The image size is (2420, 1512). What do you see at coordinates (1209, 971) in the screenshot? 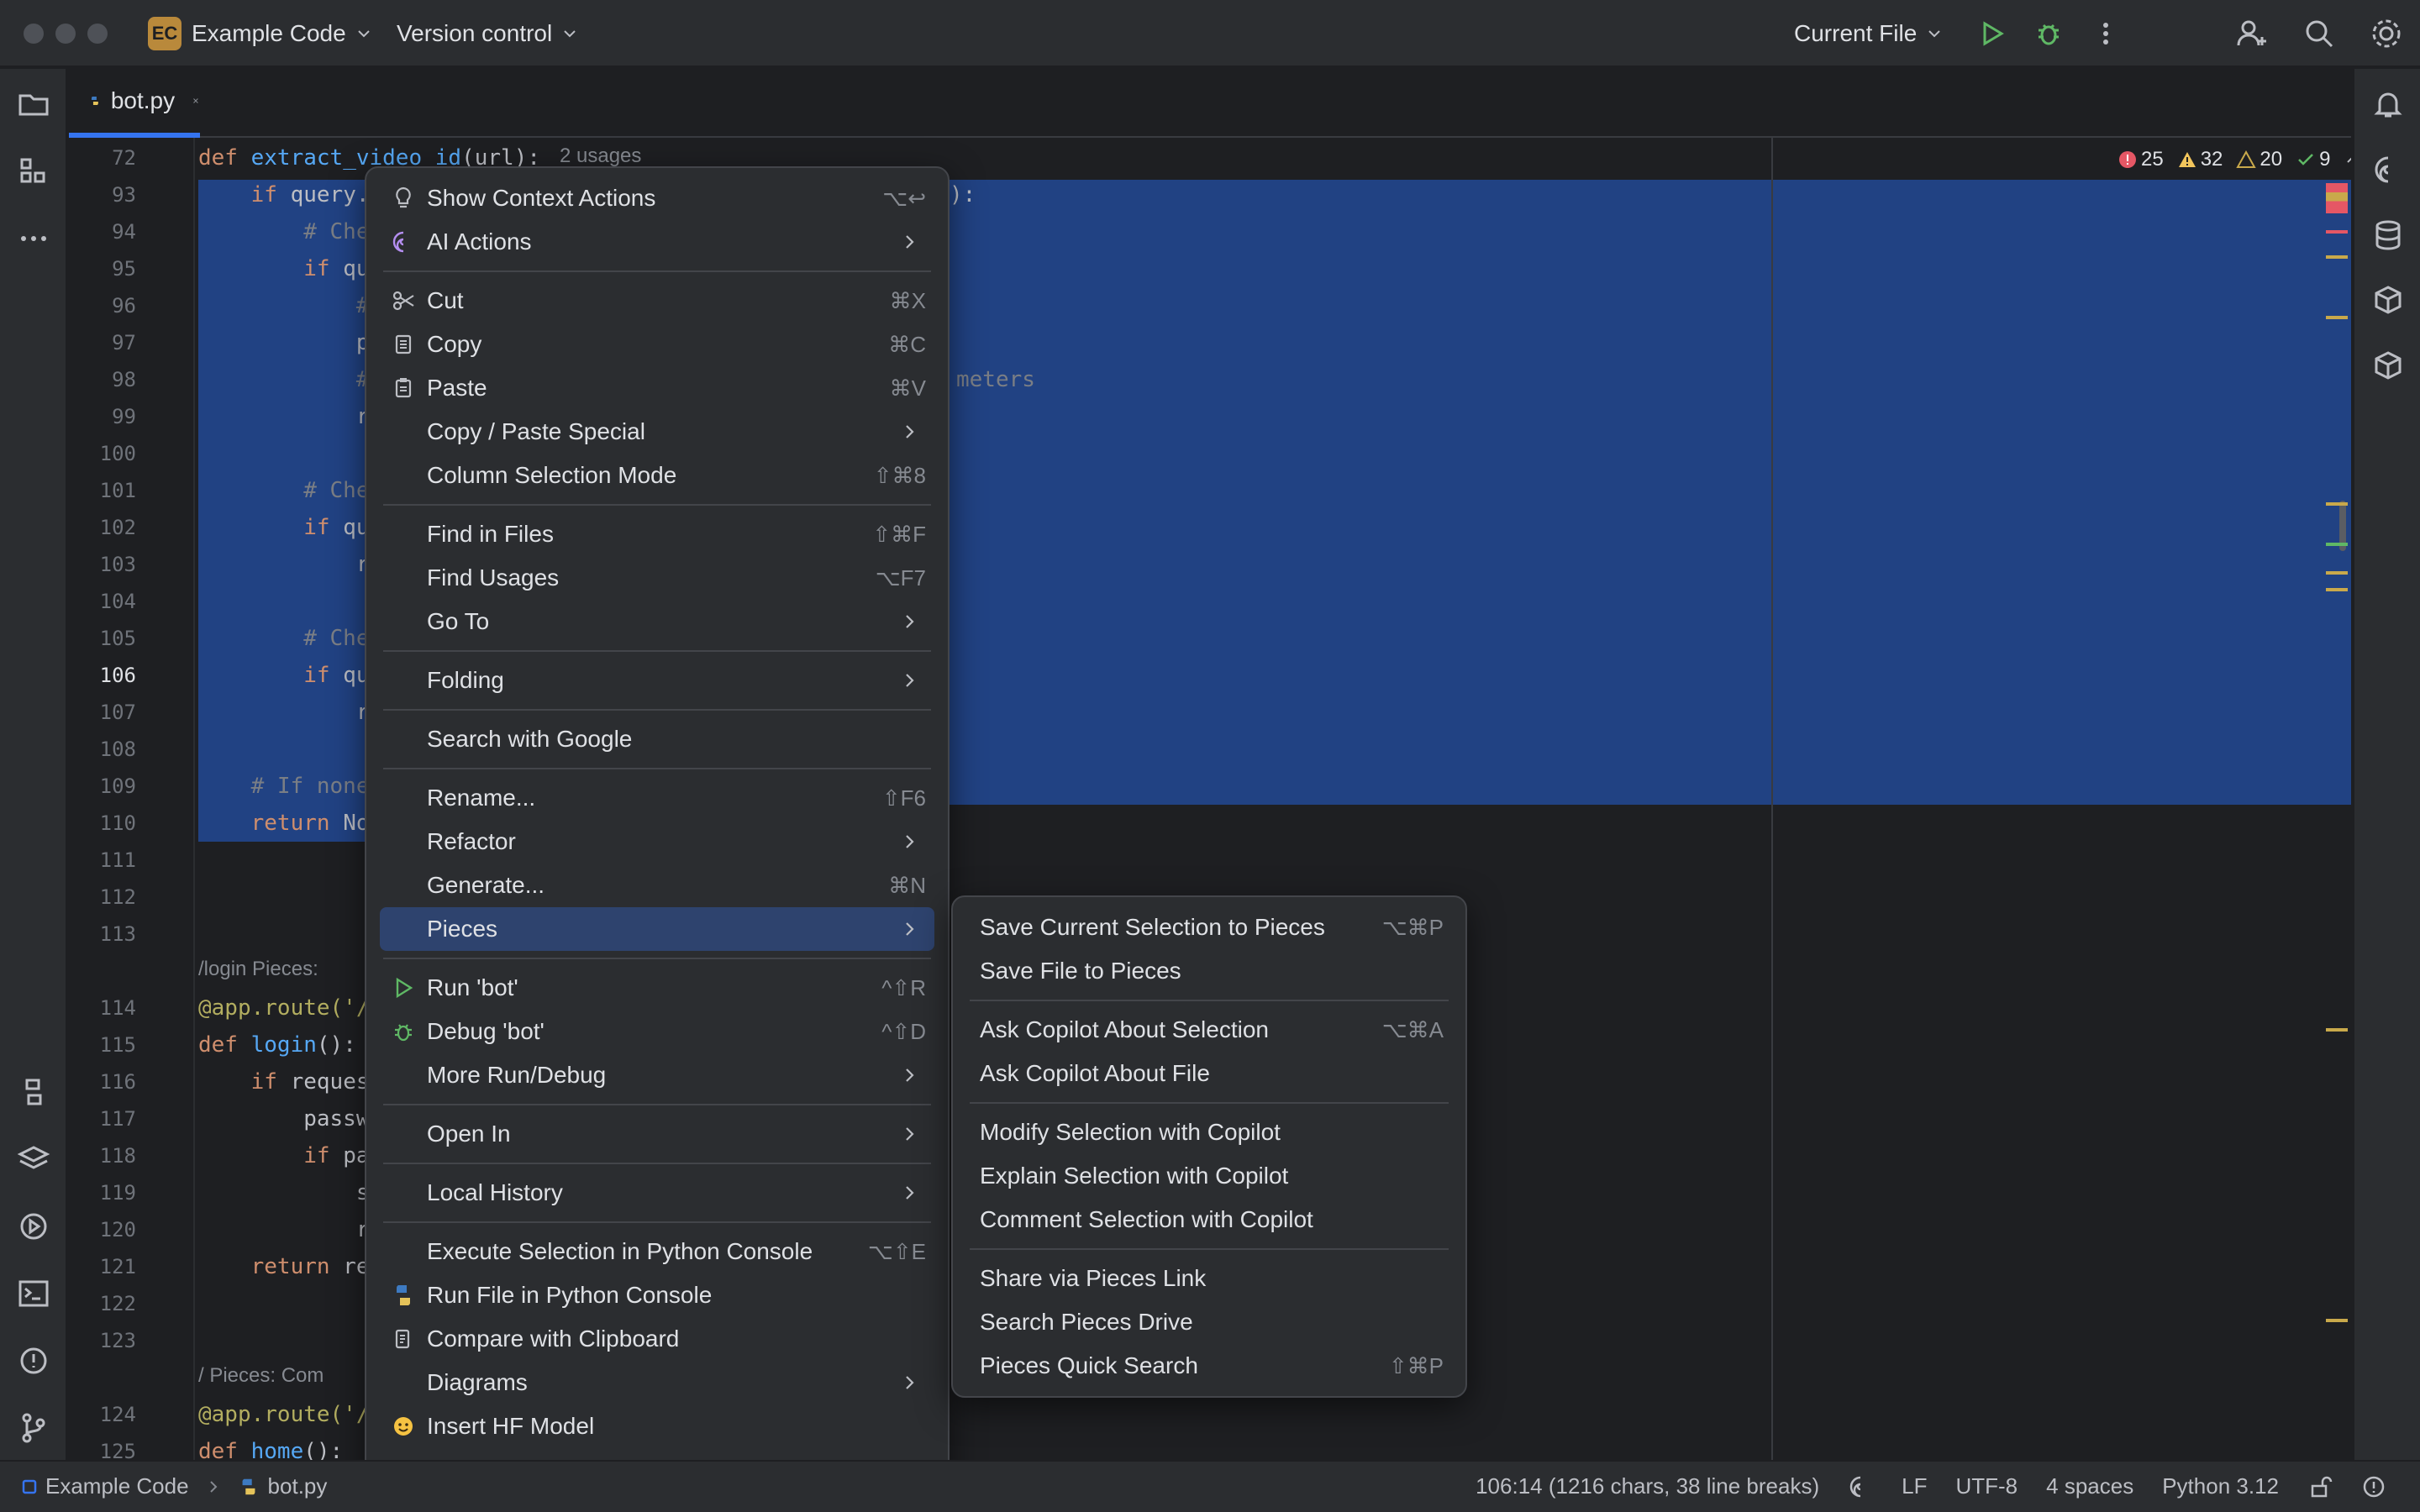
I see `menu-item-save-file-to-pieces: Save File to Pieces` at bounding box center [1209, 971].